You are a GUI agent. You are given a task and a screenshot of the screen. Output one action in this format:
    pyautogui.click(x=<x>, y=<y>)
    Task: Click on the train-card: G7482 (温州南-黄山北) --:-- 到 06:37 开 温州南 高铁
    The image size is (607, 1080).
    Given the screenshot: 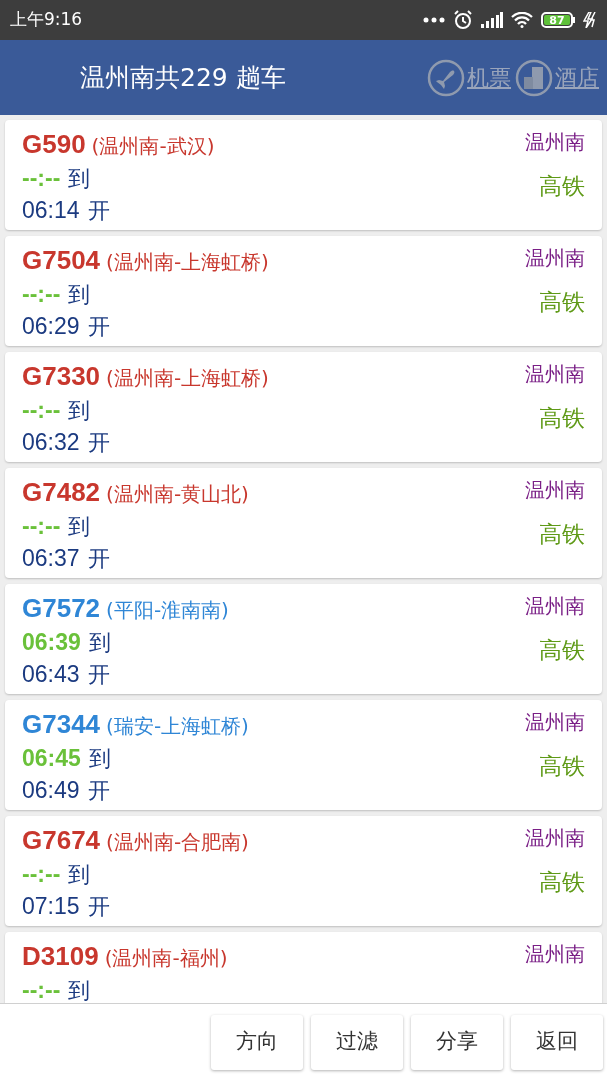 What is the action you would take?
    pyautogui.click(x=303, y=523)
    